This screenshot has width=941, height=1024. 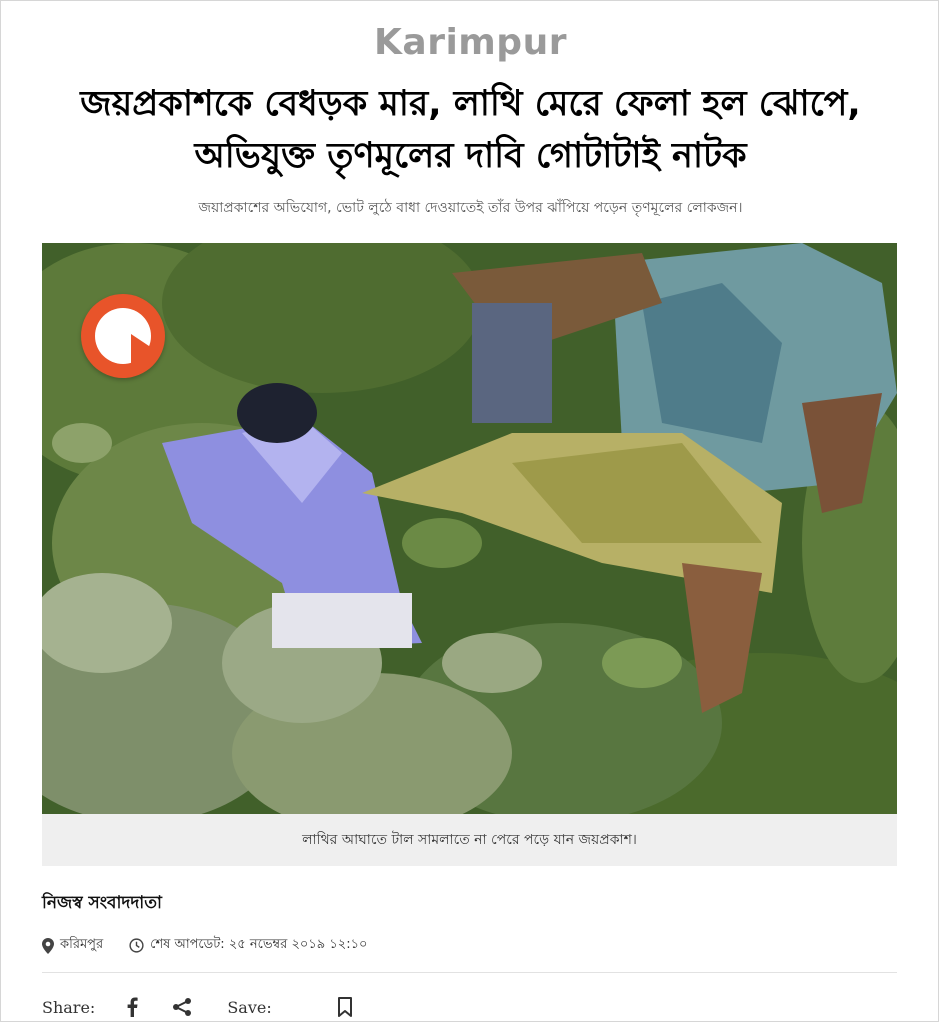 I want to click on updated-item: শেষ আপডেট: ২৫ নভেম্বর ২০১৯ ১২:১০, so click(x=248, y=945).